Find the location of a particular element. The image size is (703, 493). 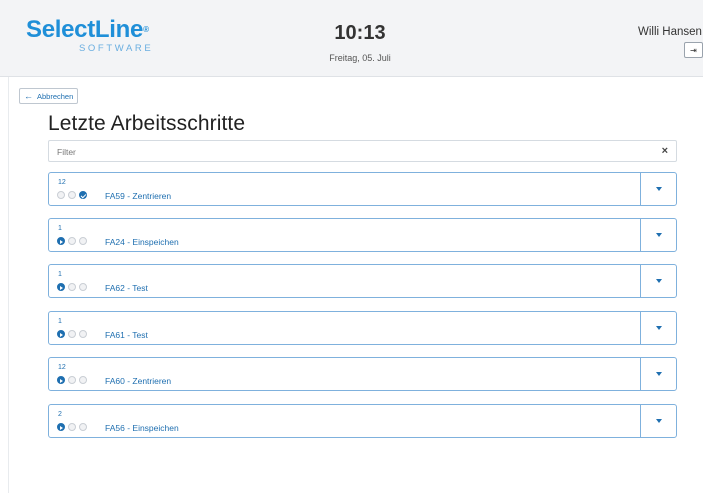

cancel-button: ← Abbrechen is located at coordinates (49, 96).